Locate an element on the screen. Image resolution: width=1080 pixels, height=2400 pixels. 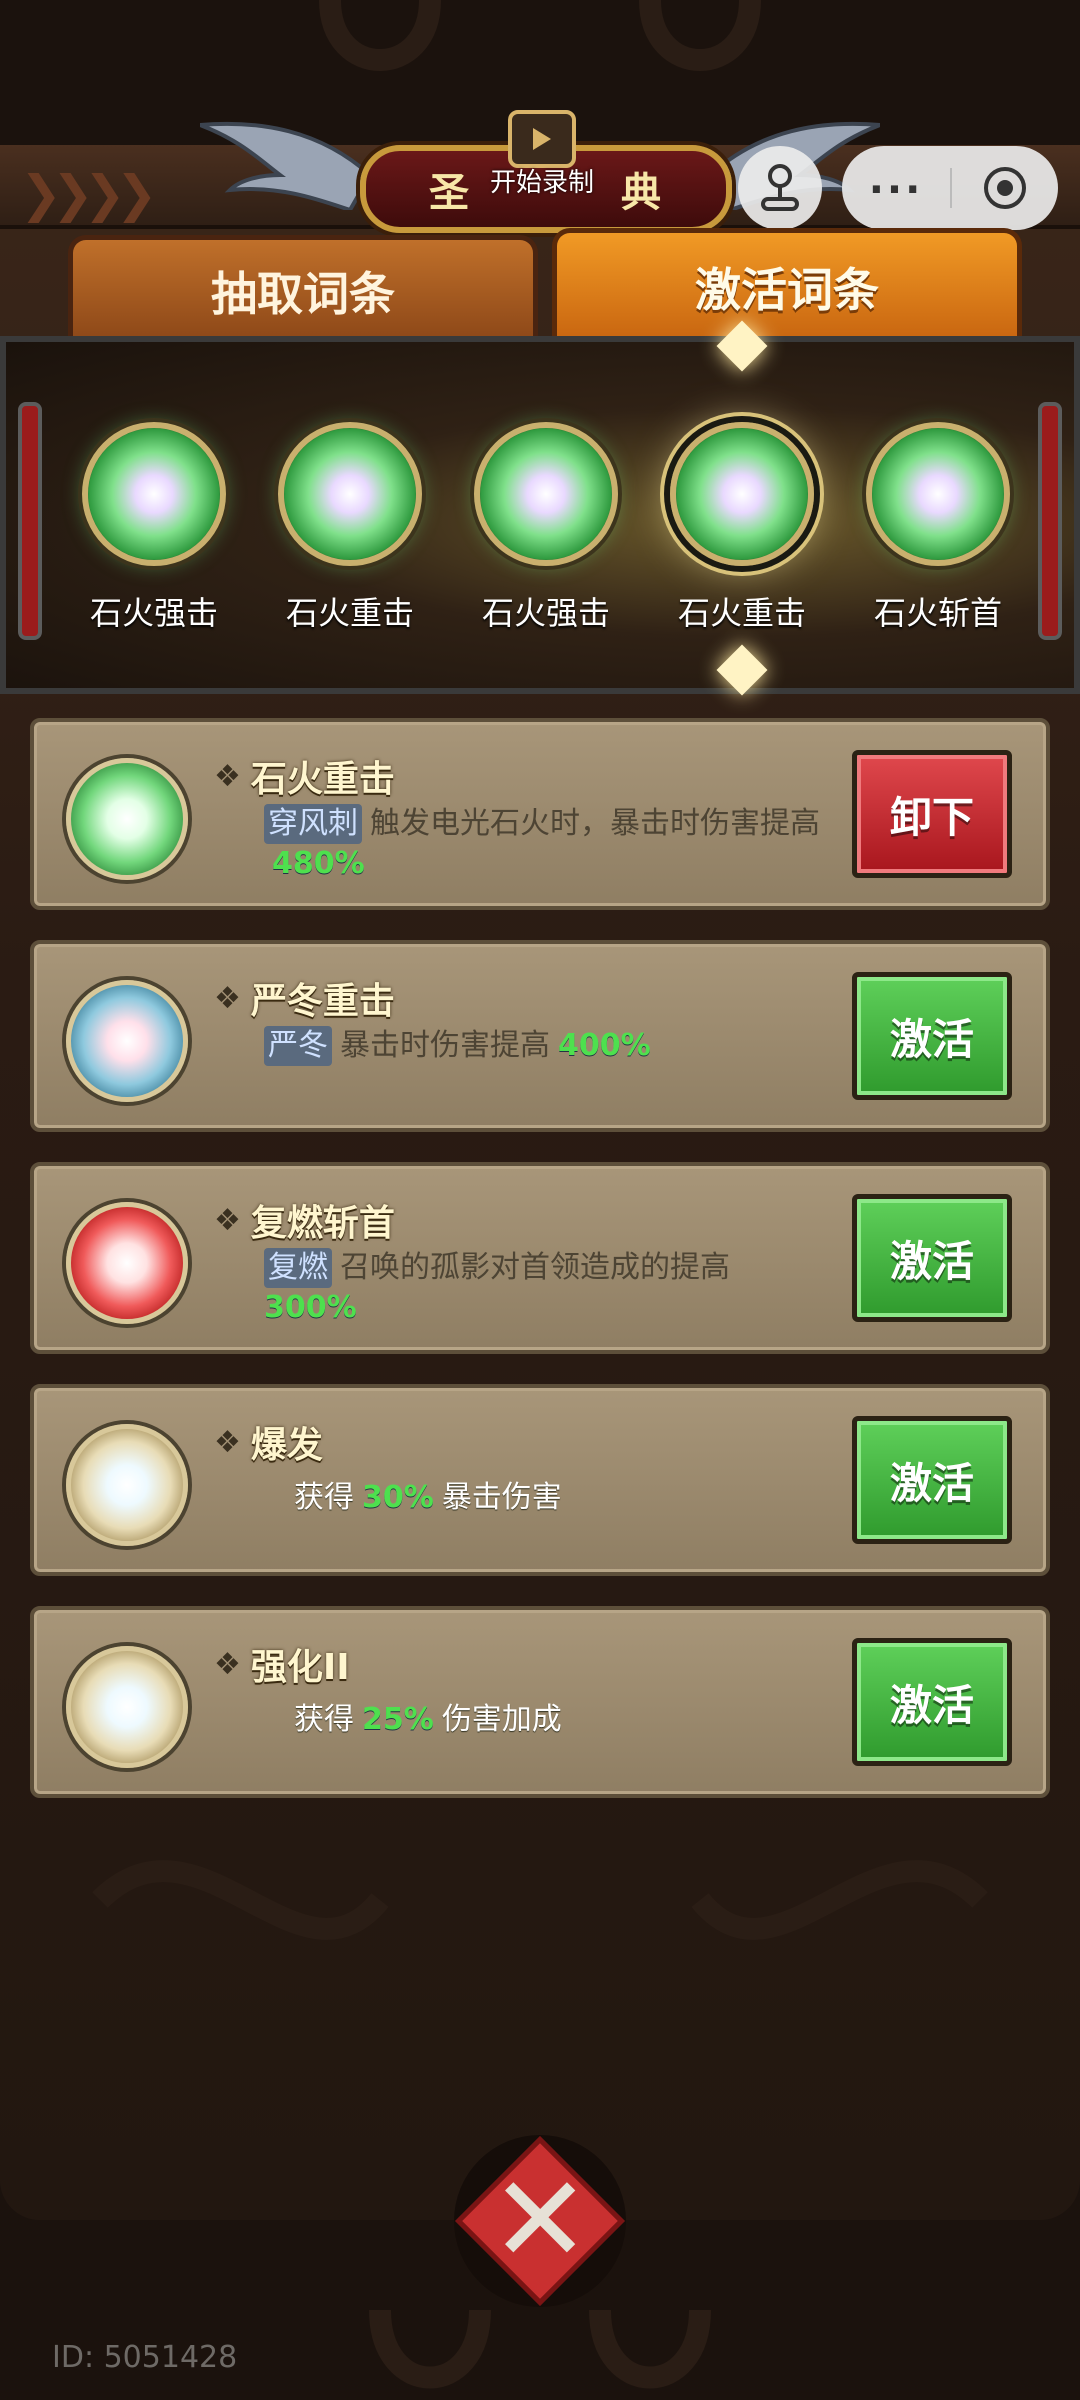
left-wing-decoration is located at coordinates (285, 165).